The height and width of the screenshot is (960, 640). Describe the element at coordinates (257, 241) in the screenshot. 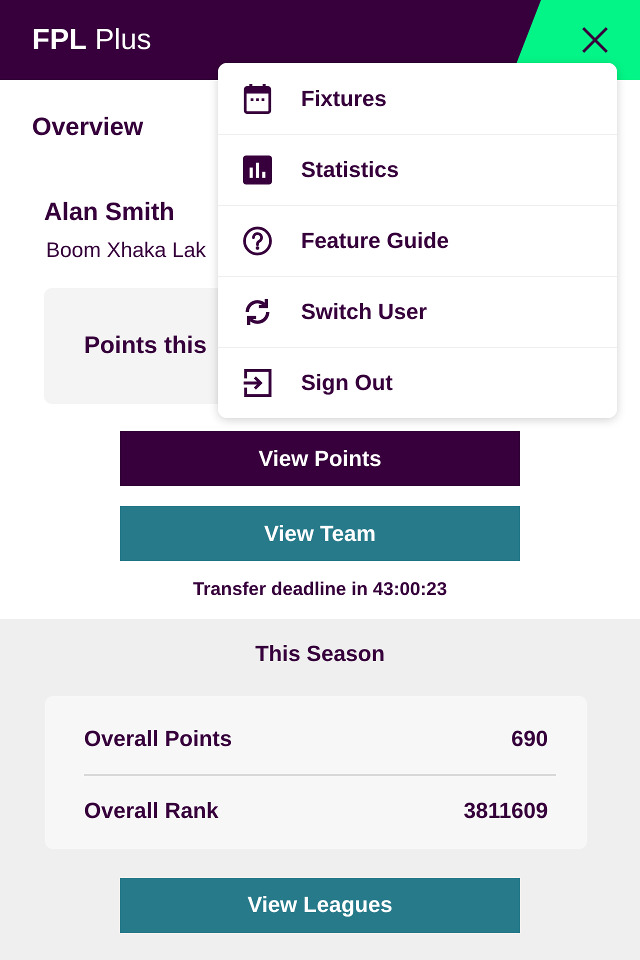

I see `help-icon` at that location.